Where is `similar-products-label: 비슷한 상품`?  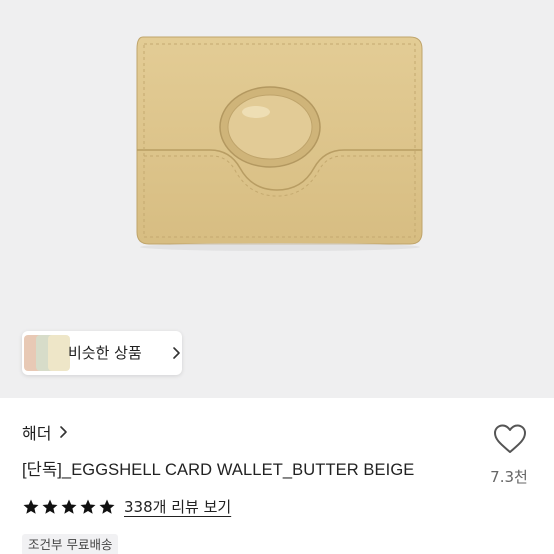
similar-products-label: 비슷한 상품 is located at coordinates (105, 353).